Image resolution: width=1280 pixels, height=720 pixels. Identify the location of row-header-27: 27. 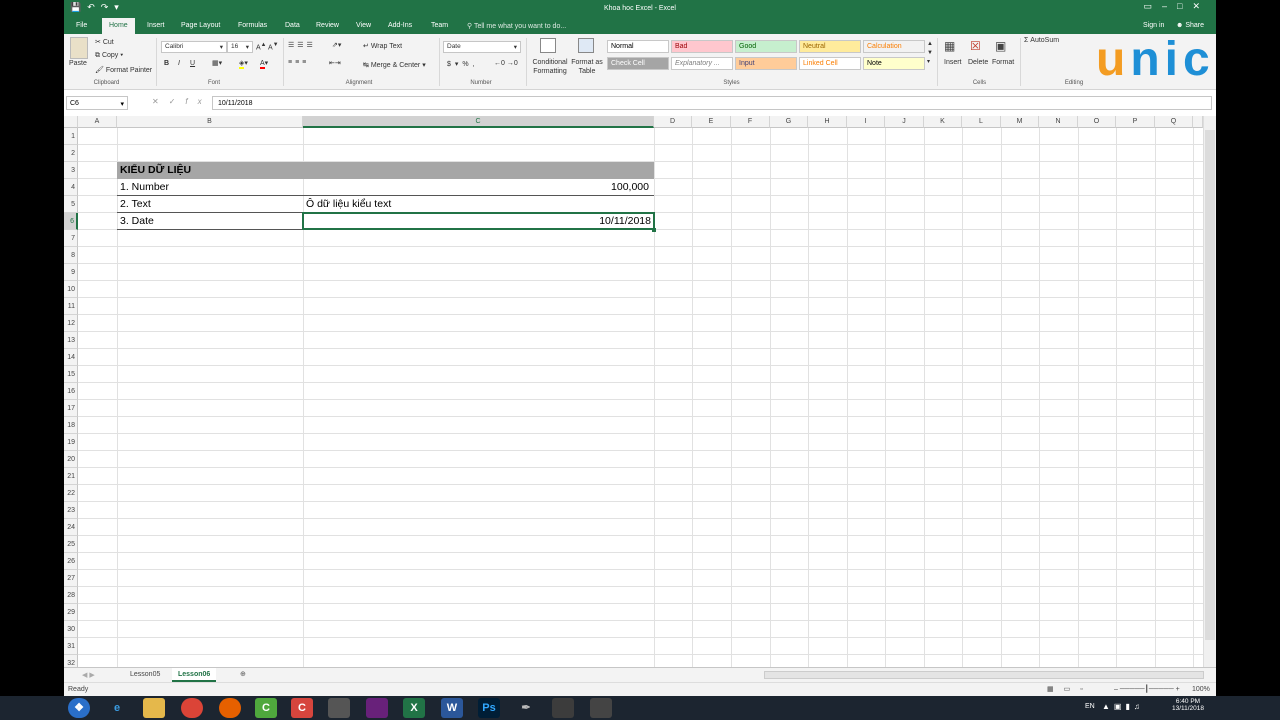
(71, 578).